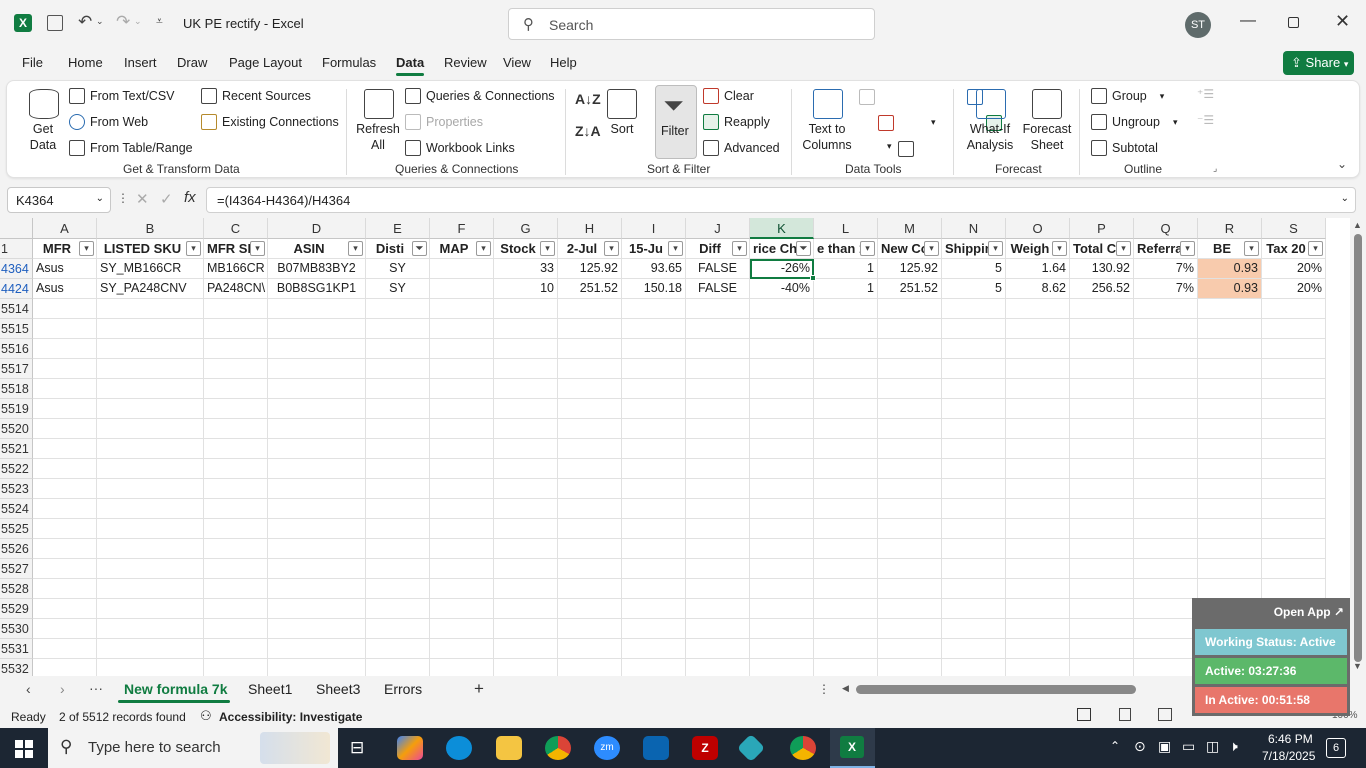 This screenshot has height=768, width=1366. What do you see at coordinates (1294, 228) in the screenshot?
I see `column-header-s: S` at bounding box center [1294, 228].